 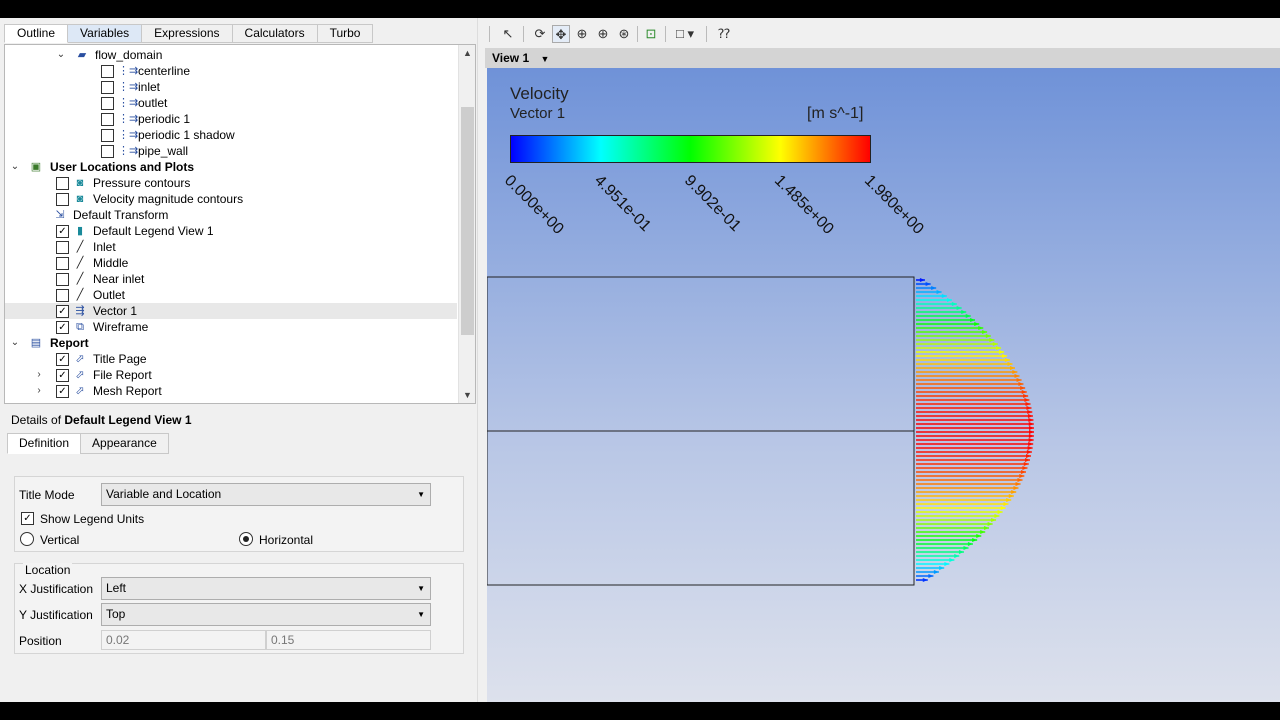 I want to click on tree-item-pipe-wall: ⋮⇉ pipe_wall, so click(x=231, y=151).